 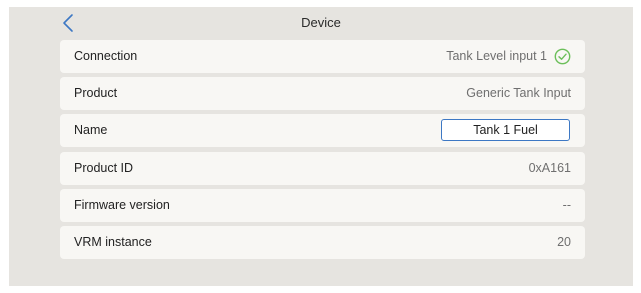 What do you see at coordinates (322, 168) in the screenshot?
I see `product-id-row: Product ID 0xA161` at bounding box center [322, 168].